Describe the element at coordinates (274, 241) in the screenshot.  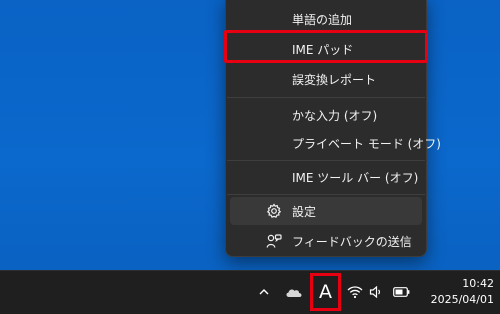
I see `feedback-icon` at that location.